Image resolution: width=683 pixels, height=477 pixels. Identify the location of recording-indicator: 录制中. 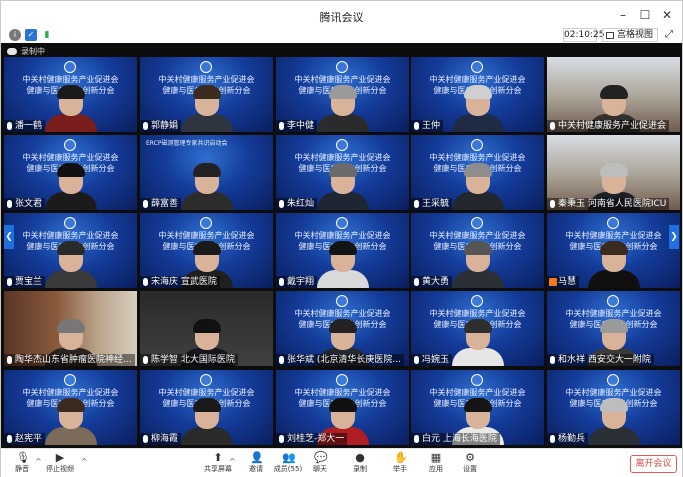
(26, 52).